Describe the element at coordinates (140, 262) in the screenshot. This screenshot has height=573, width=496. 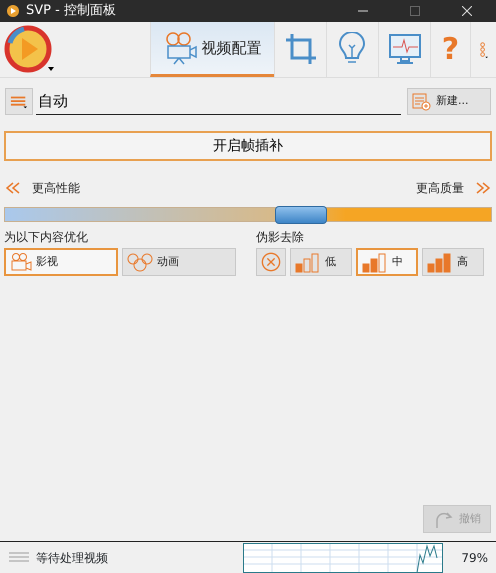
I see `mouse-ears-icon` at that location.